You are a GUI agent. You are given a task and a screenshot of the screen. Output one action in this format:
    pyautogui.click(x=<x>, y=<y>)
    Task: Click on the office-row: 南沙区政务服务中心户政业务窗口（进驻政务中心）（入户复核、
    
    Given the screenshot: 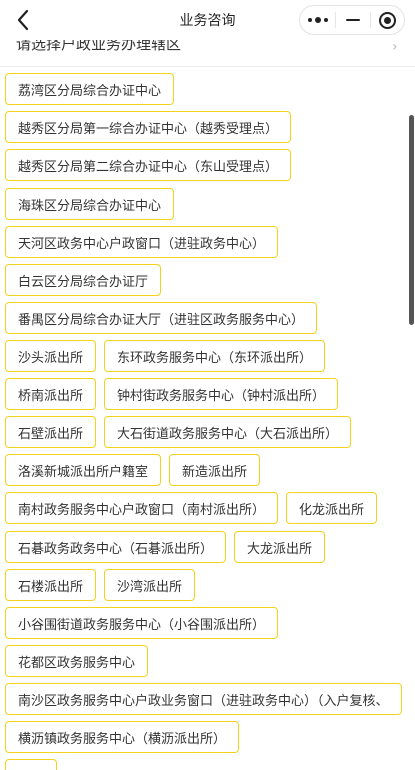 What is the action you would take?
    pyautogui.click(x=203, y=699)
    